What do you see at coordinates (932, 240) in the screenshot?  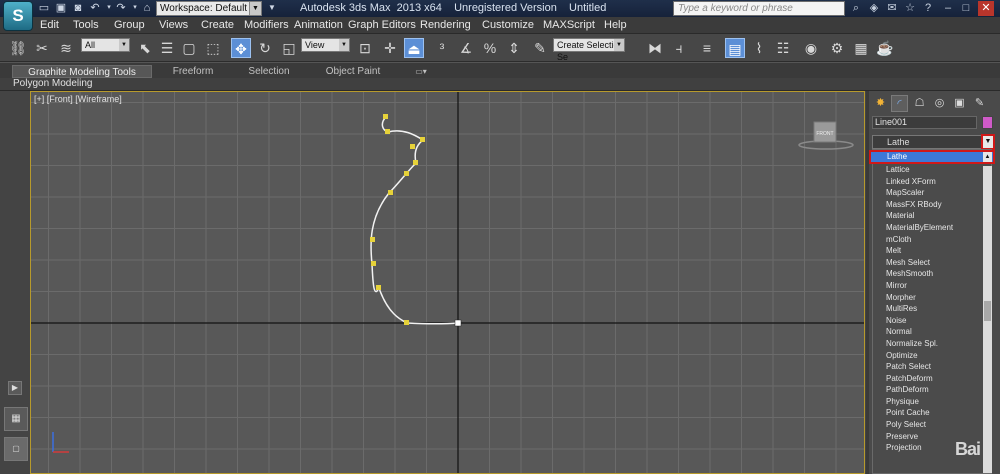 I see `modifier-list-item: mCloth` at bounding box center [932, 240].